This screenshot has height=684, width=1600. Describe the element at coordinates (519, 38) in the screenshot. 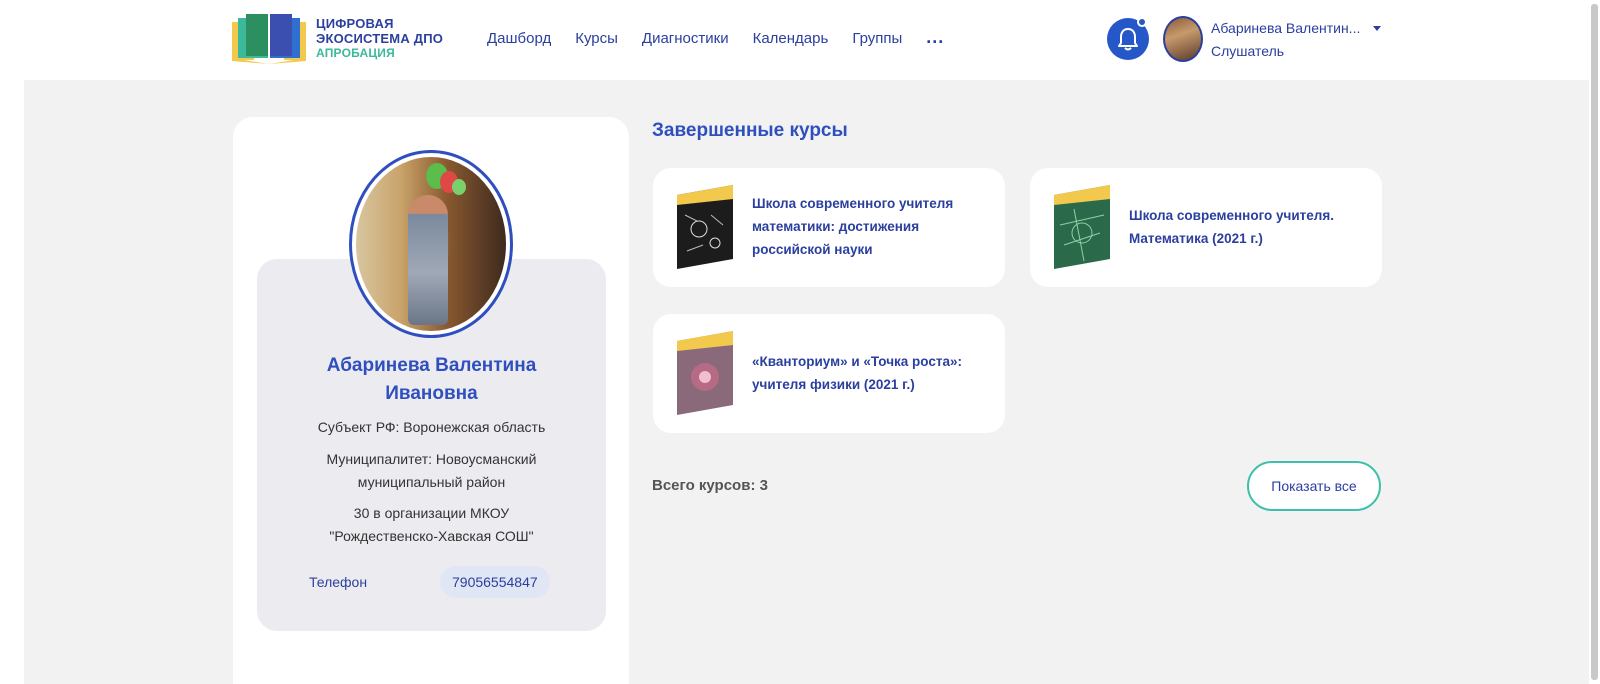

I see `nav-item-dashboard: Дашборд` at that location.